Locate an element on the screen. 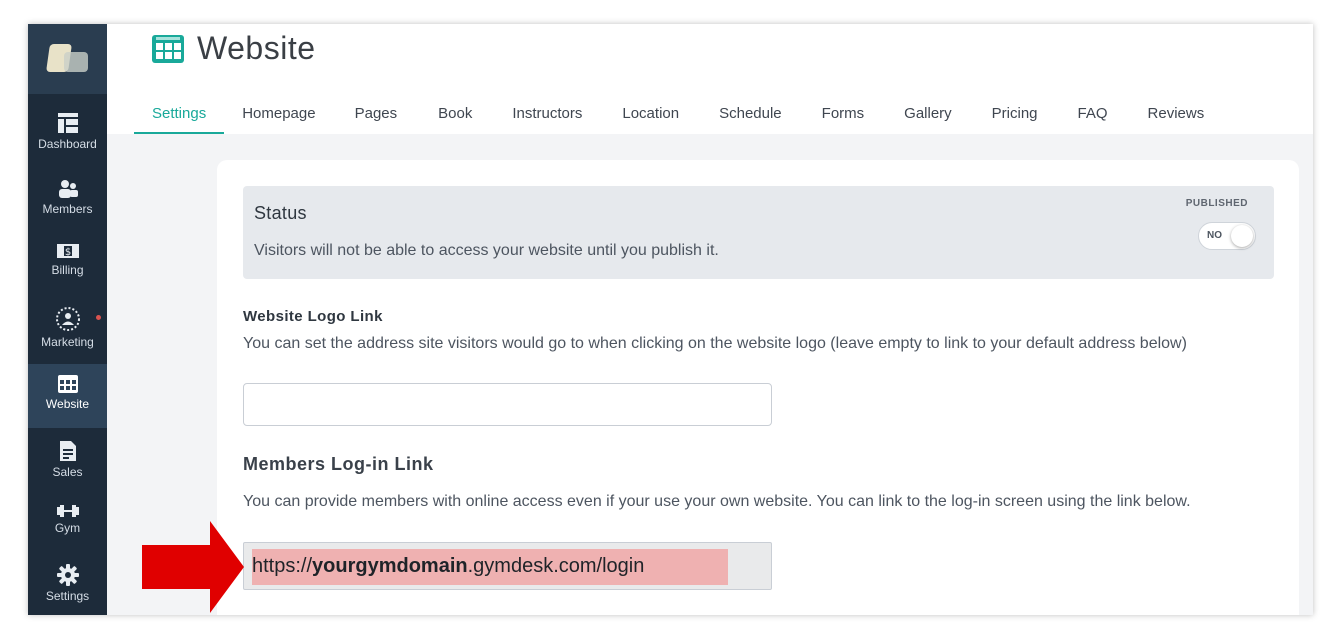 Image resolution: width=1340 pixels, height=641 pixels. sidebar-item-marketing: Marketing is located at coordinates (67, 332).